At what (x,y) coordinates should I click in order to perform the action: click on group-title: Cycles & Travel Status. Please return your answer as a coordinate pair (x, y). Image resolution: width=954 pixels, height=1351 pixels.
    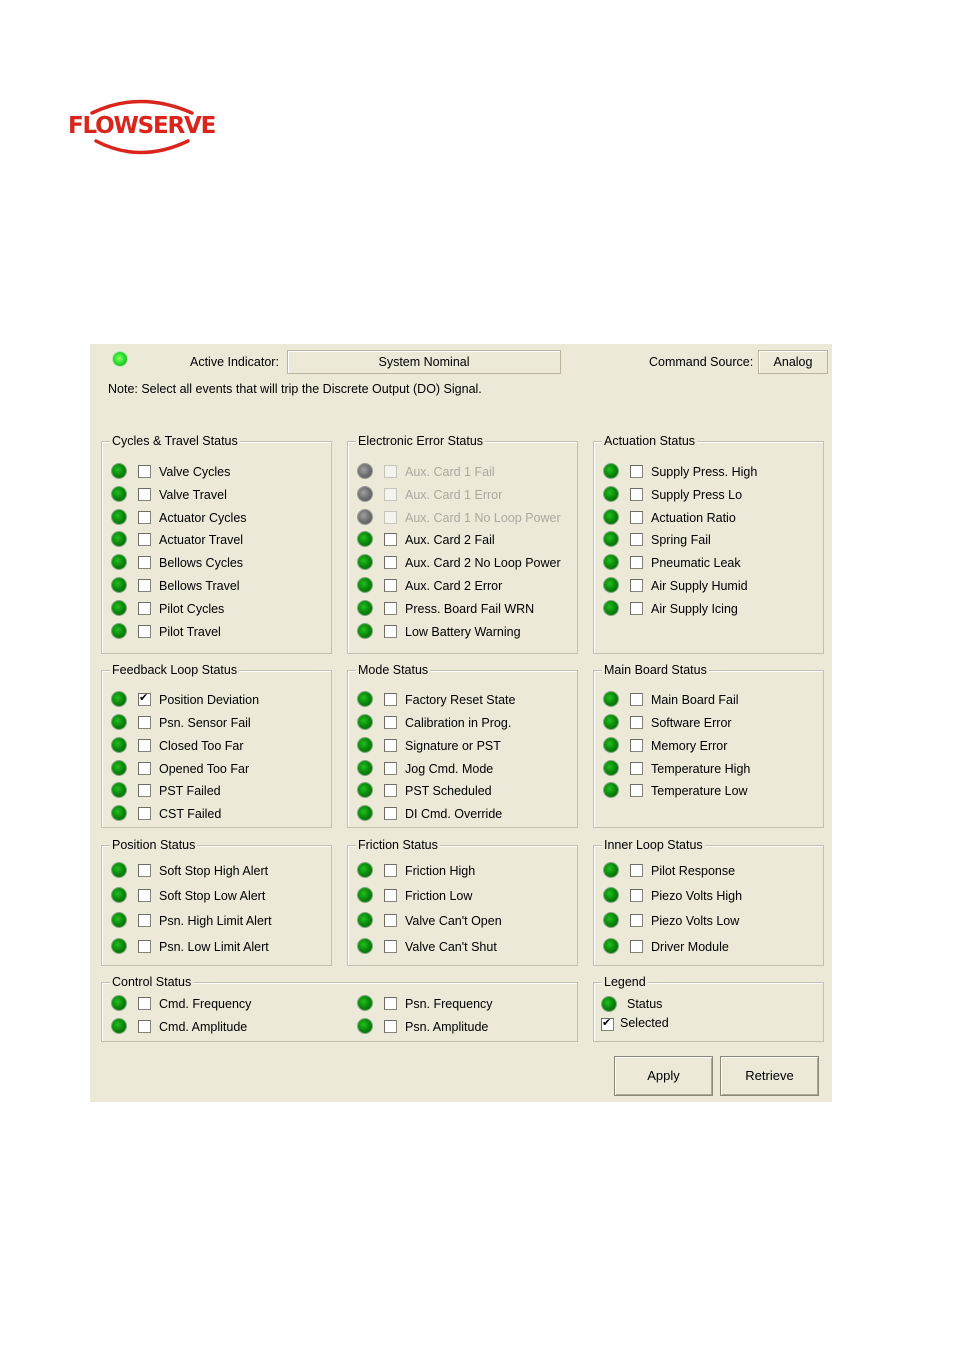
    Looking at the image, I should click on (175, 441).